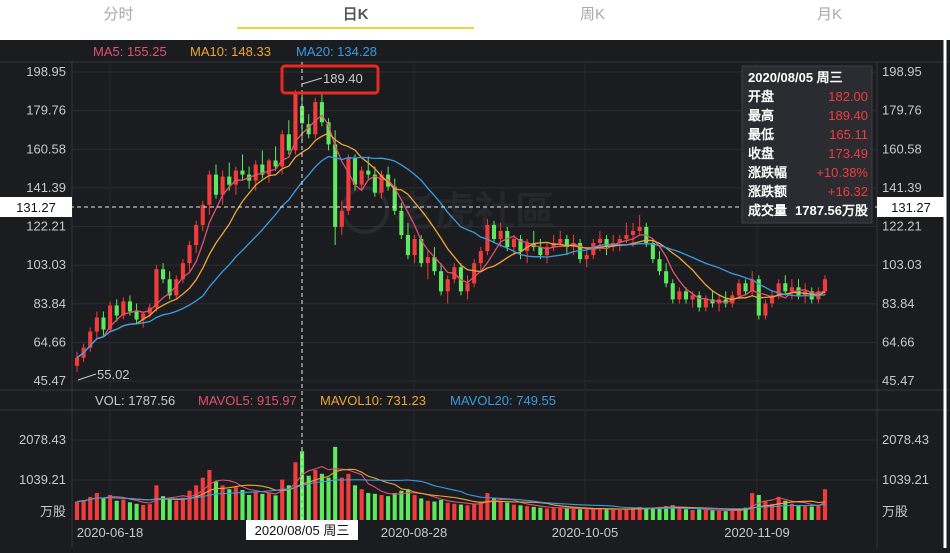  What do you see at coordinates (46, 187) in the screenshot?
I see `price-tick-left: 141.39` at bounding box center [46, 187].